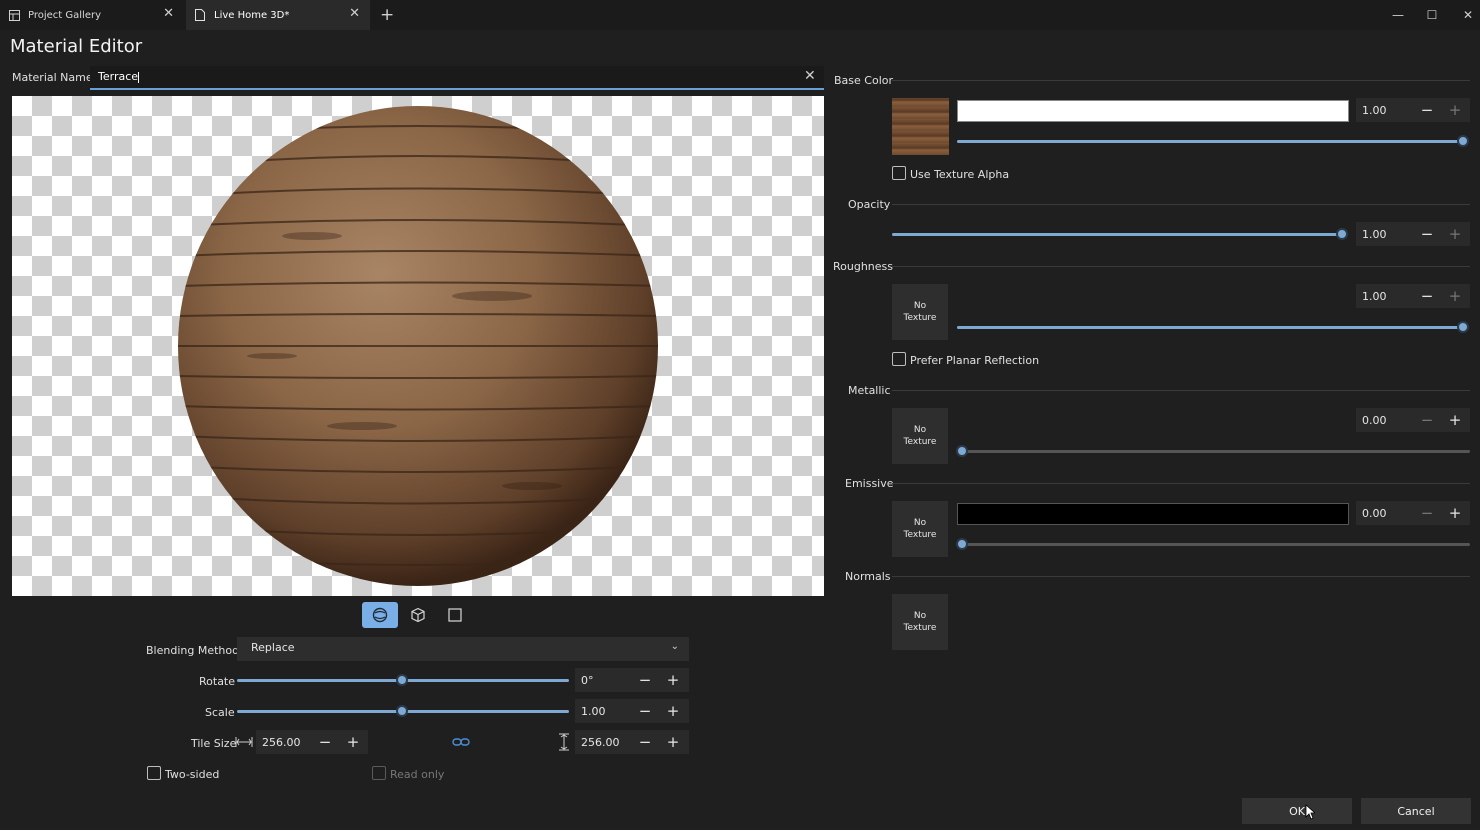 The image size is (1480, 830). I want to click on document-icon, so click(200, 15).